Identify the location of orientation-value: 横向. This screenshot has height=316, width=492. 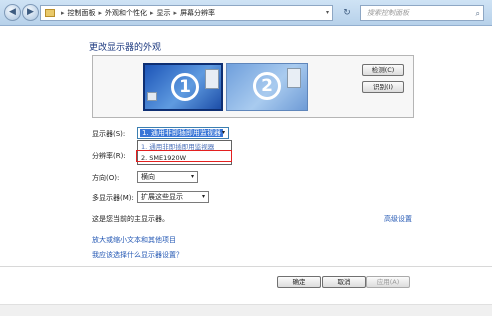
(148, 177).